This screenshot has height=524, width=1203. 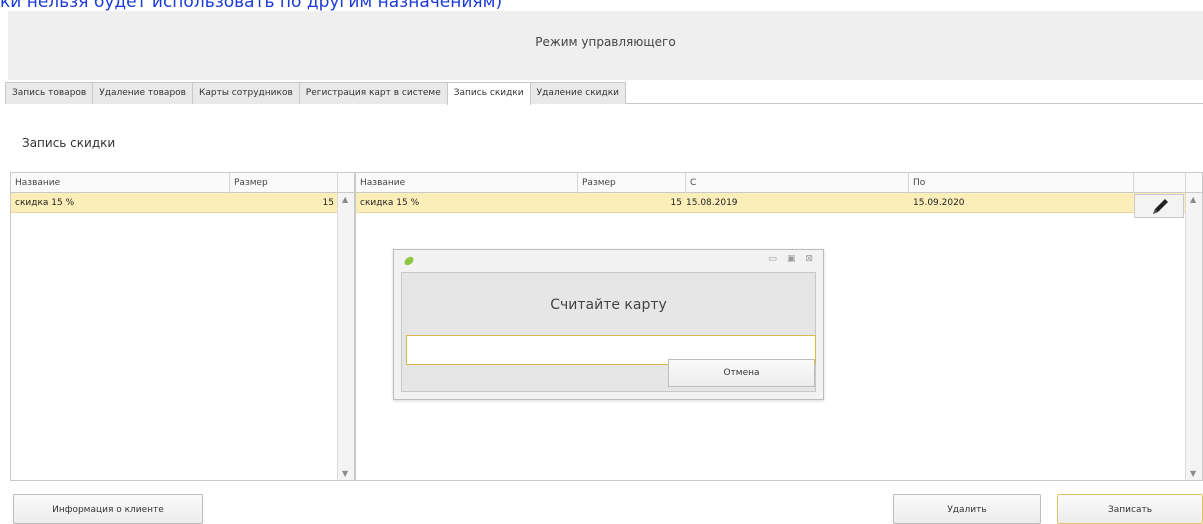 I want to click on tab-delete-goods: Удаление товаров, so click(x=142, y=93).